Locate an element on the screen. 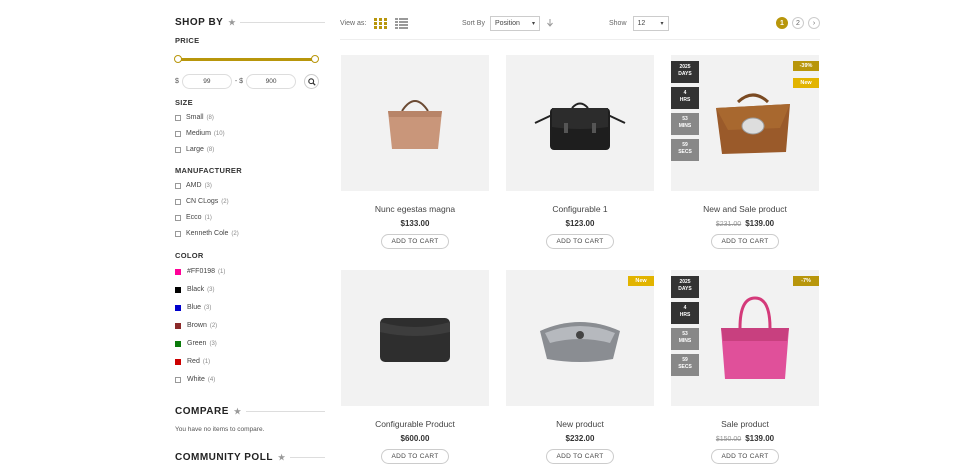  countdown-value: 53 is located at coordinates (685, 119).